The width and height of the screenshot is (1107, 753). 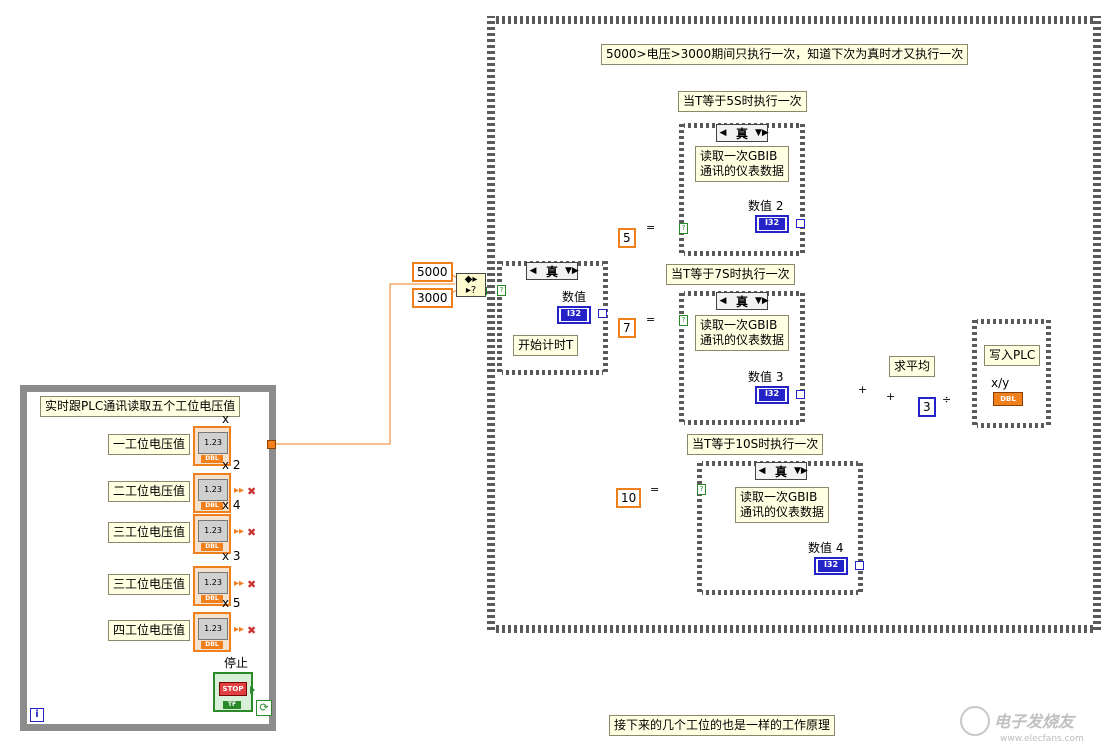 I want to click on timer-case-next-icon: ▼▶, so click(x=572, y=271).